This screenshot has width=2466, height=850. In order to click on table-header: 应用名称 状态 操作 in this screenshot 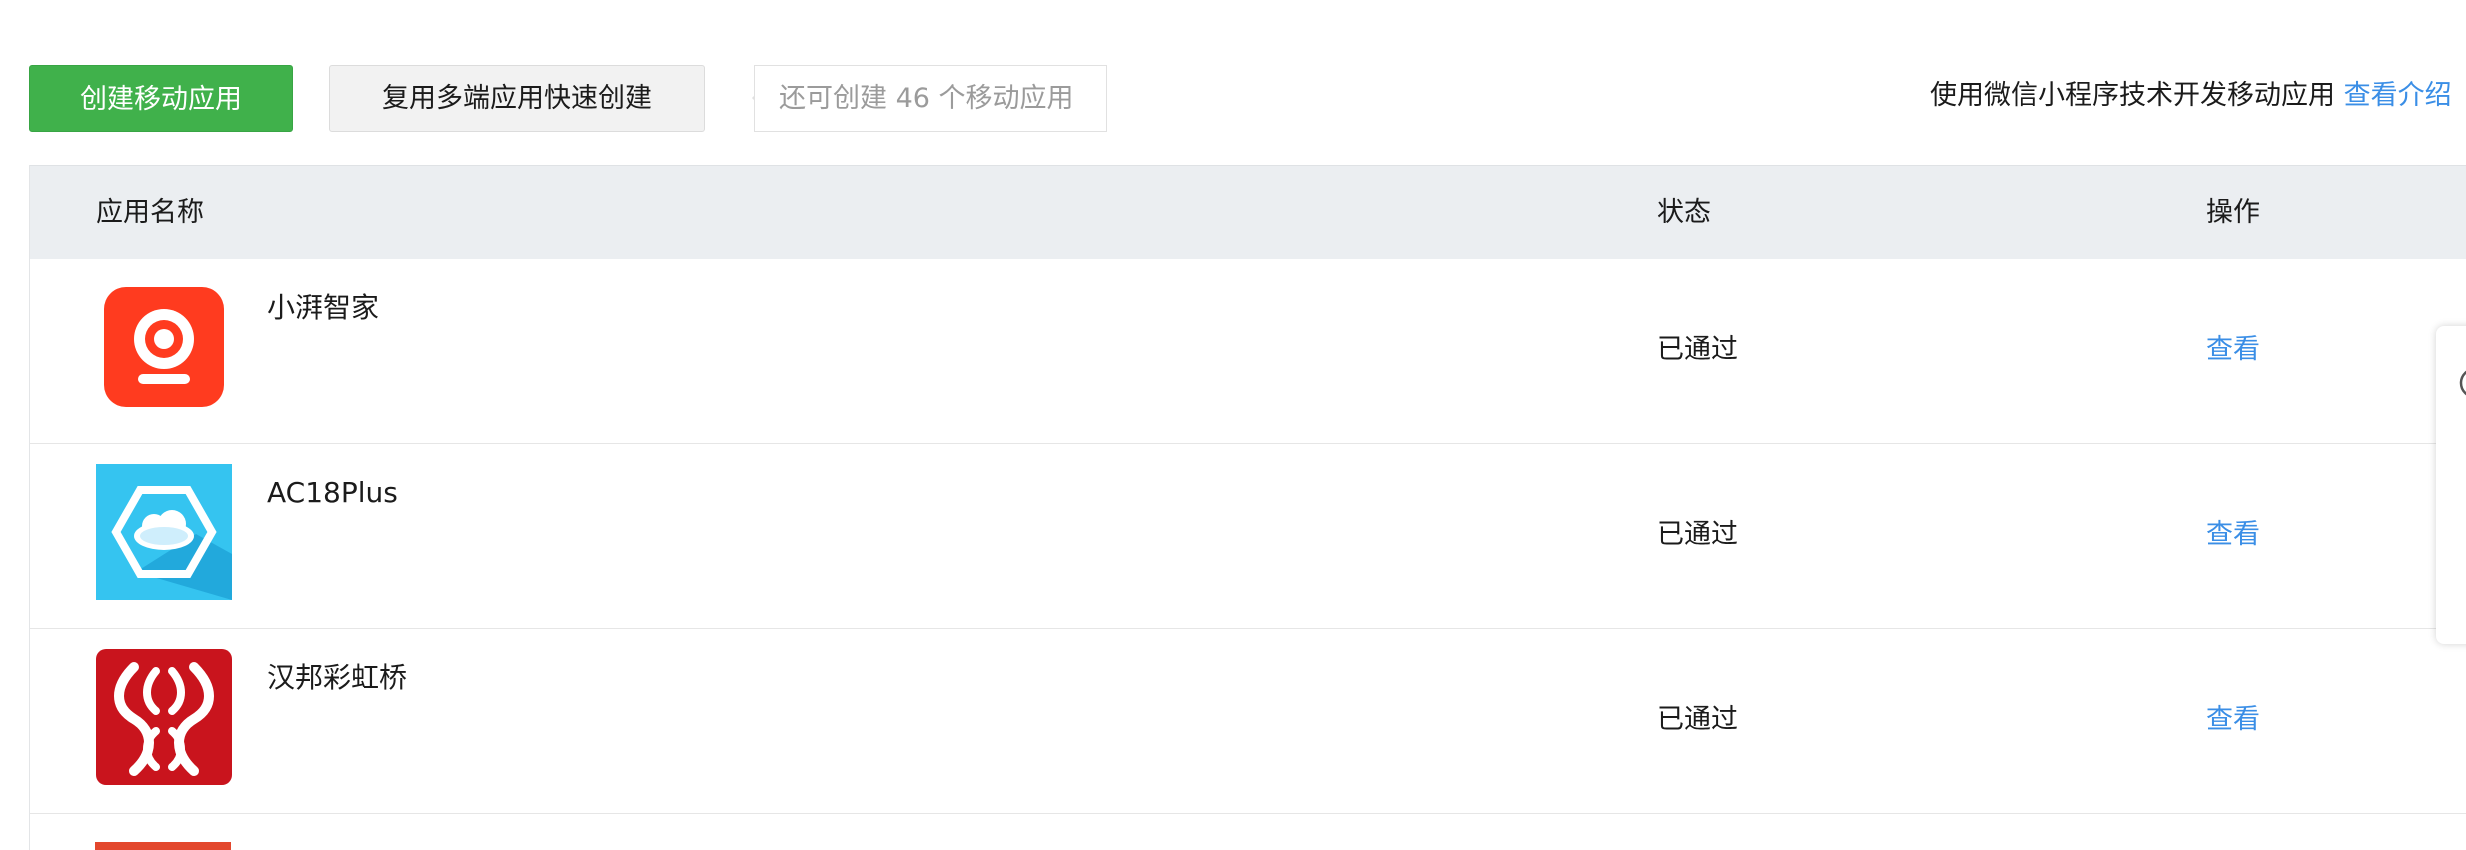, I will do `click(1248, 212)`.